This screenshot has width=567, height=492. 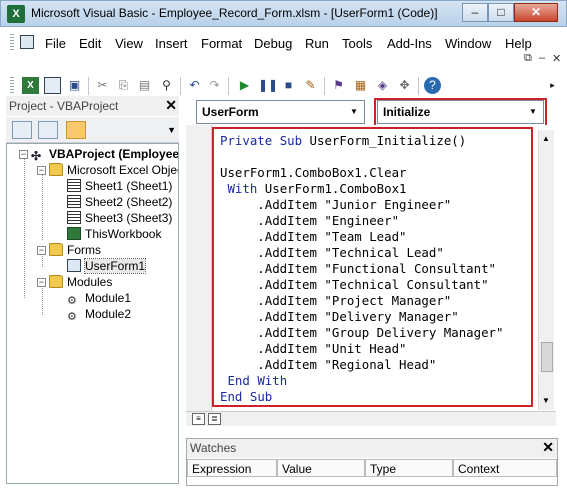 What do you see at coordinates (12, 86) in the screenshot?
I see `toolbar-grip` at bounding box center [12, 86].